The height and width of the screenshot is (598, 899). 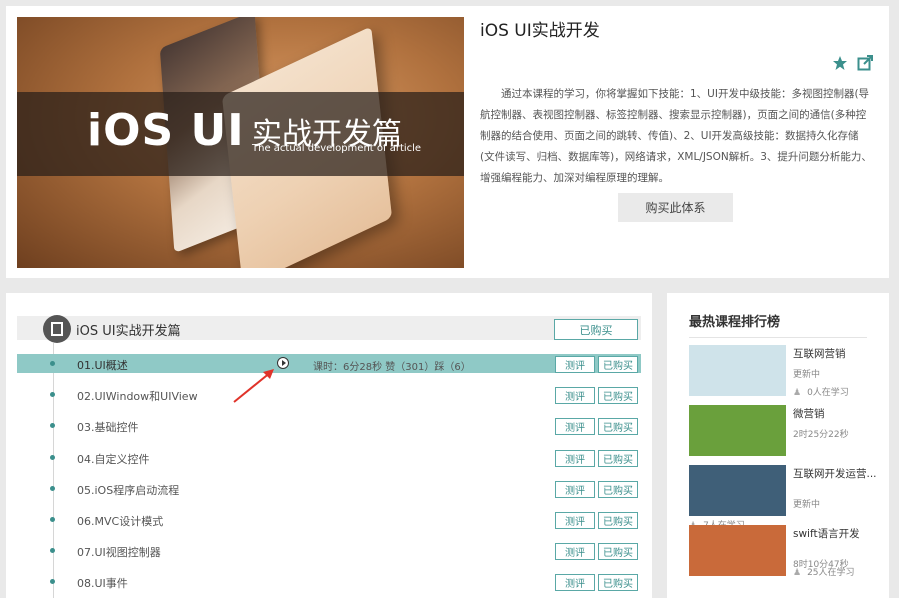 I want to click on lesson-name: 04.自定义控件, so click(x=113, y=459).